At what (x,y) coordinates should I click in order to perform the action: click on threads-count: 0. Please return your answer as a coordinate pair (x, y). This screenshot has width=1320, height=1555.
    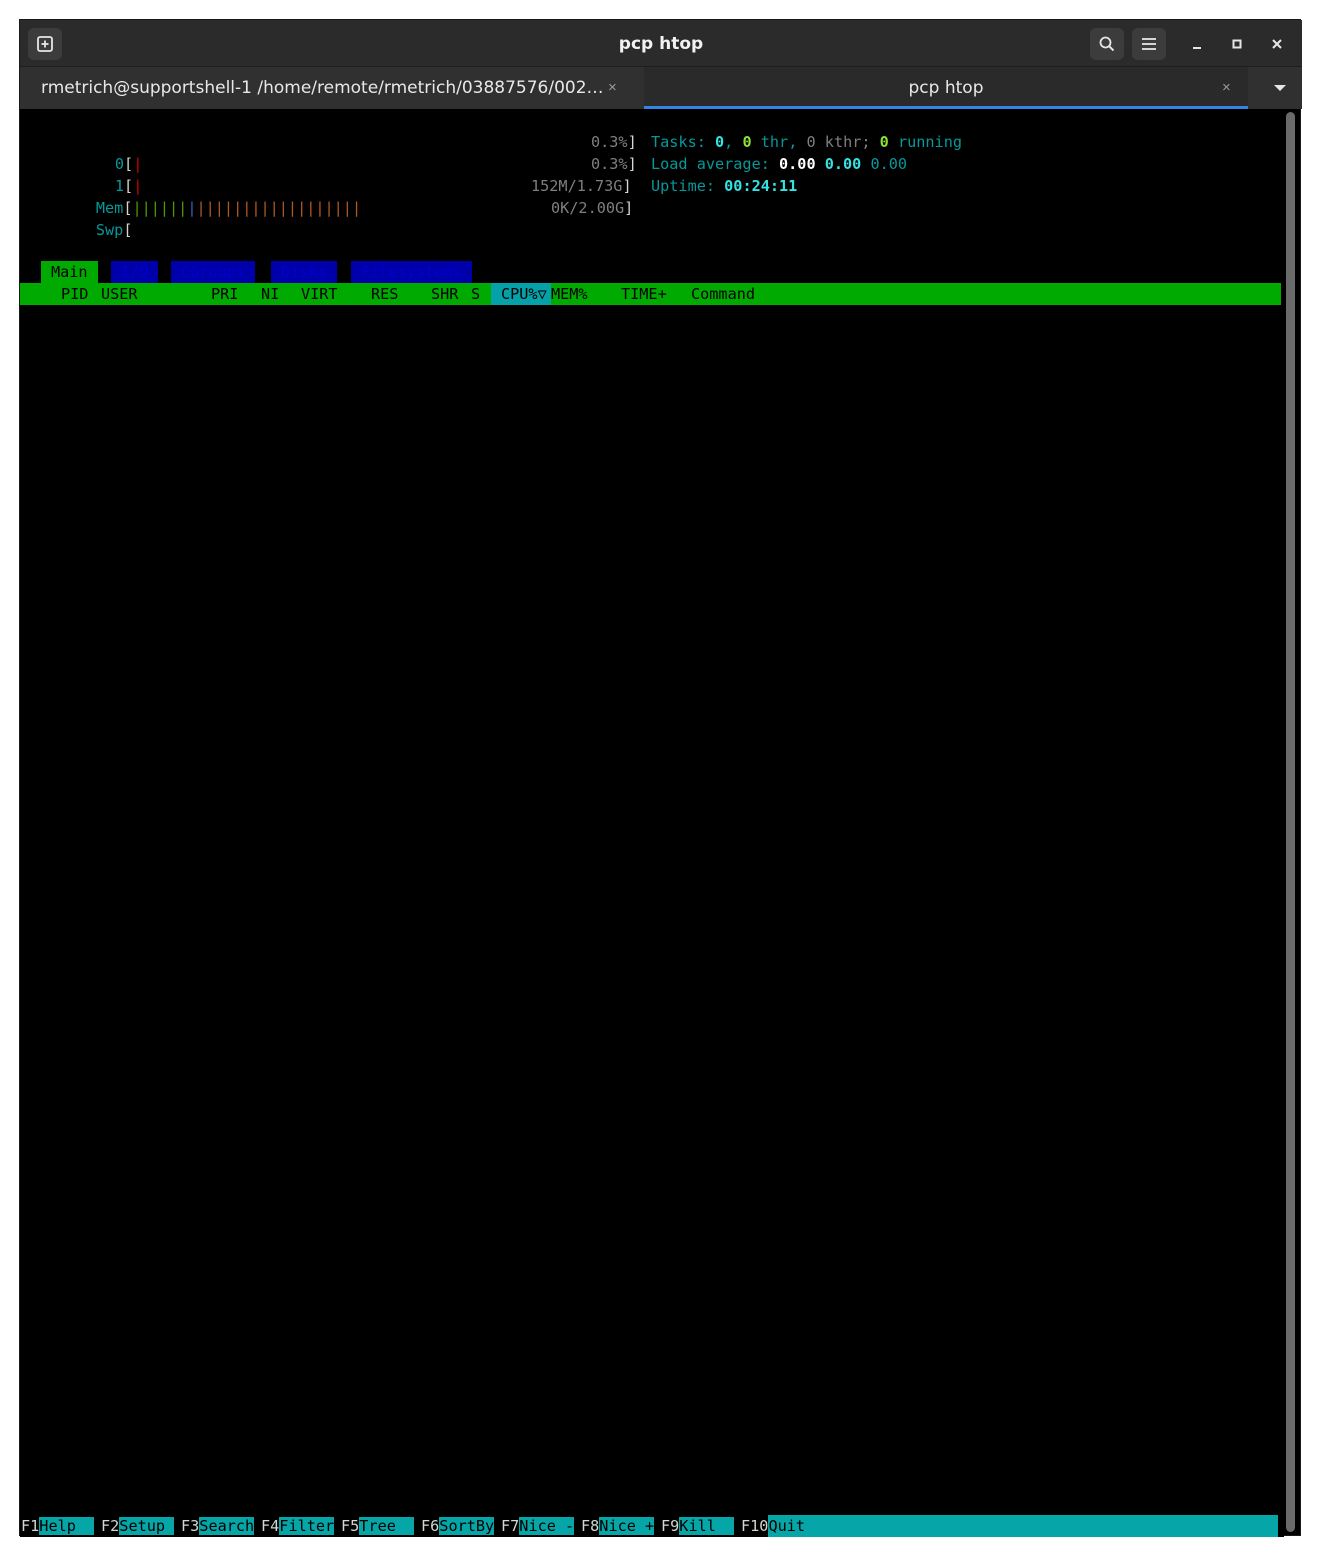
    Looking at the image, I should click on (747, 142).